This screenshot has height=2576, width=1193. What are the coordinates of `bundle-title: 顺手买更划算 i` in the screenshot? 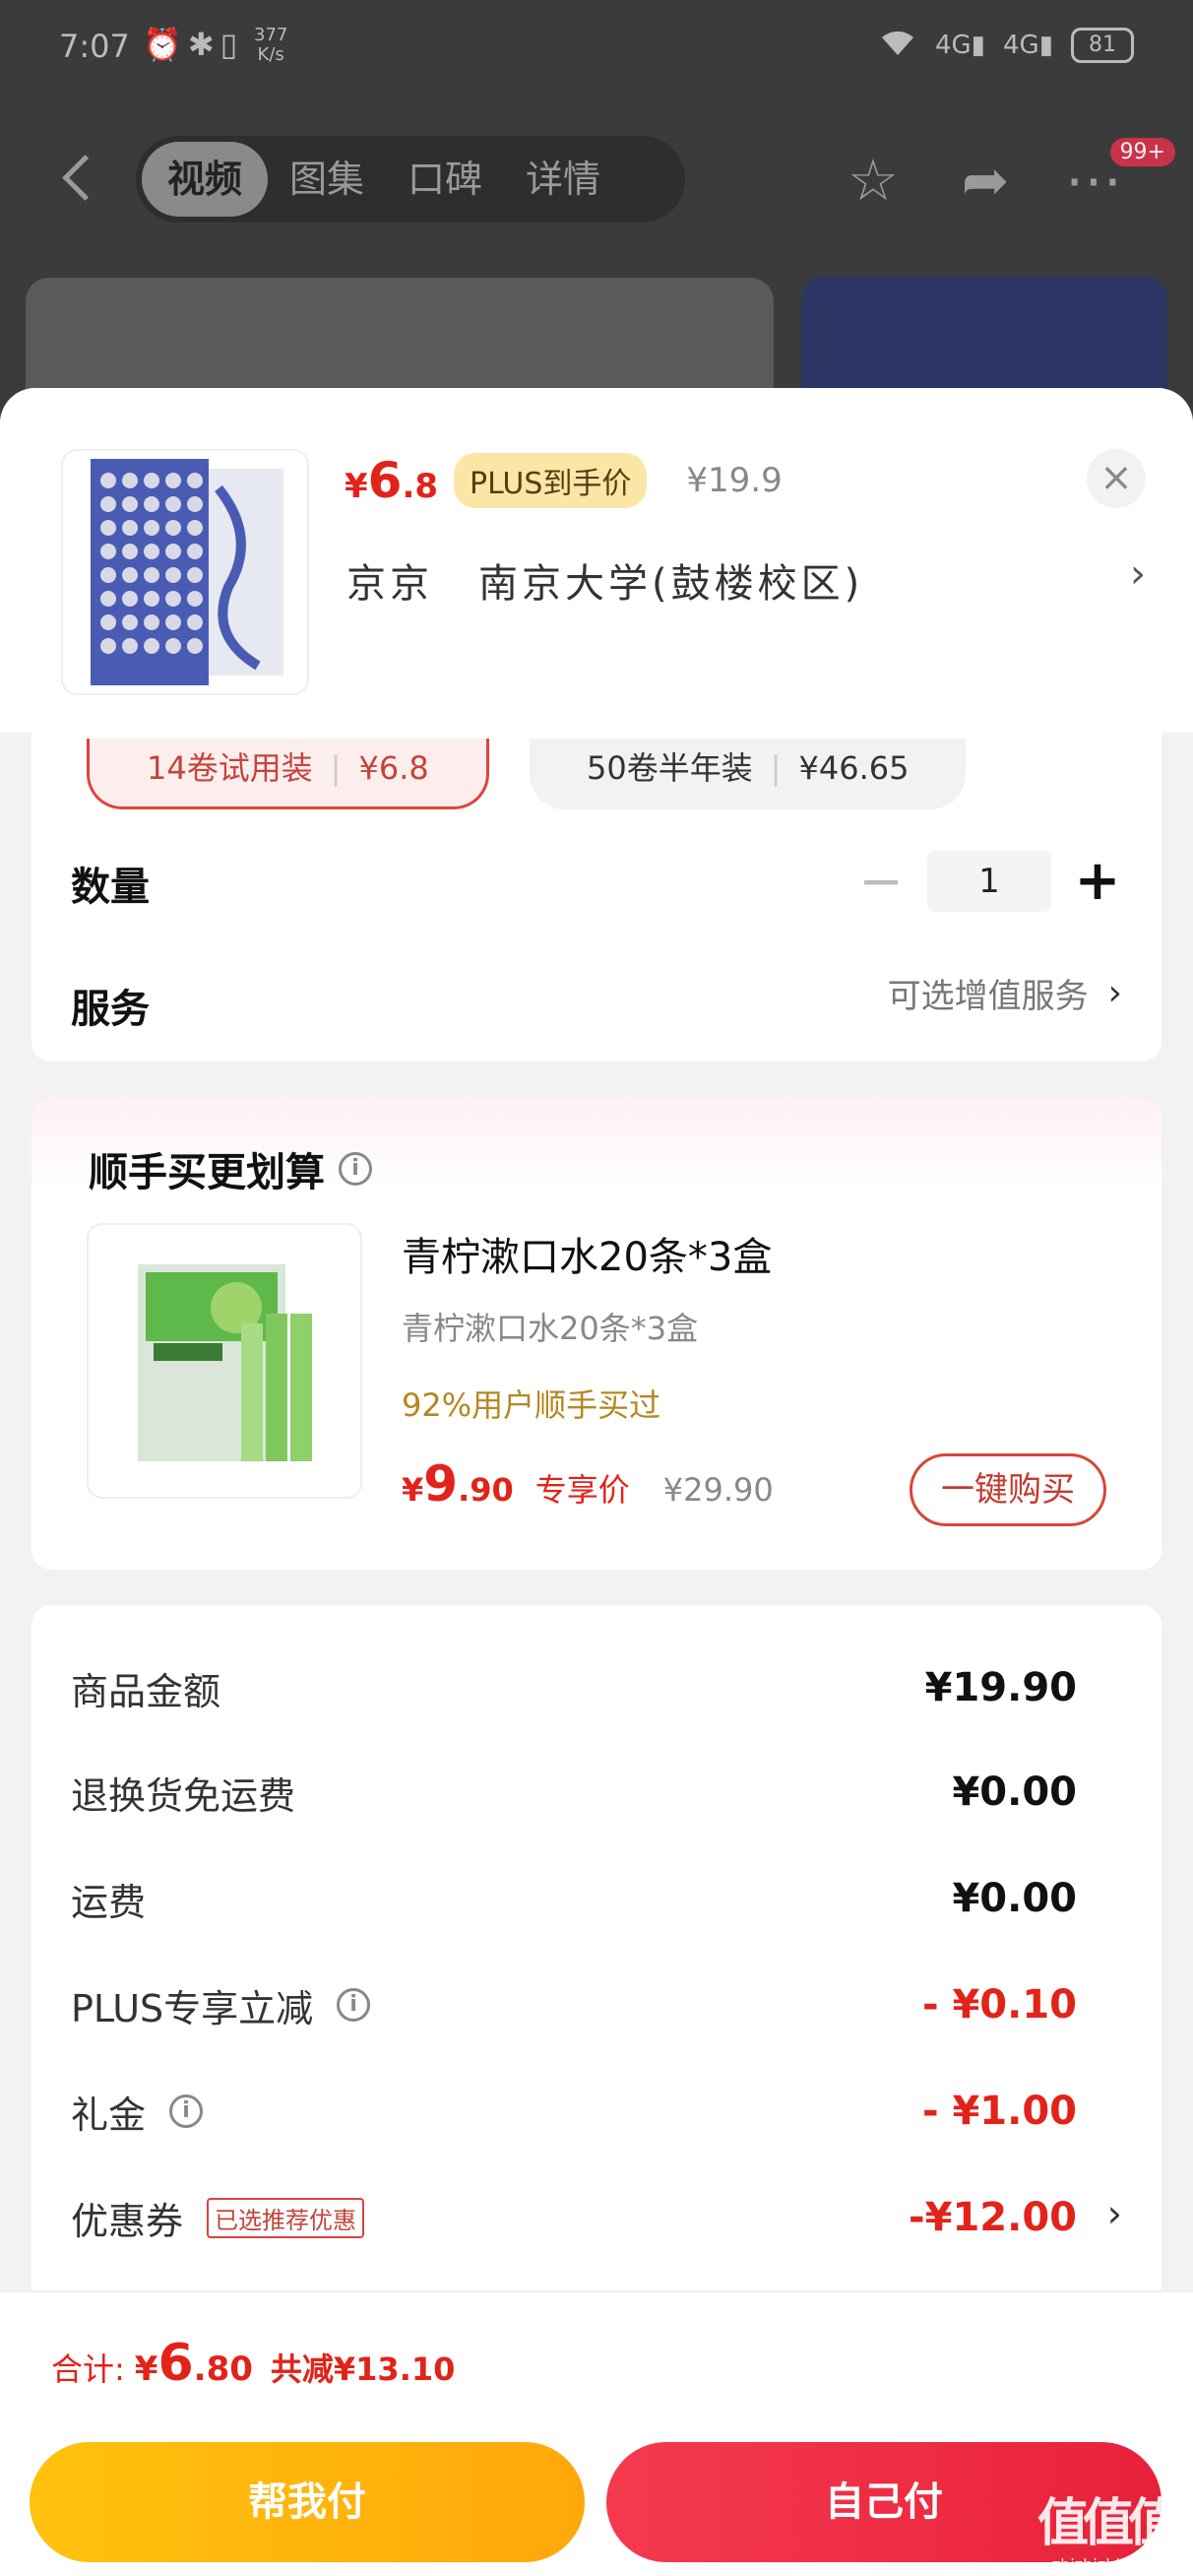 It's located at (230, 1168).